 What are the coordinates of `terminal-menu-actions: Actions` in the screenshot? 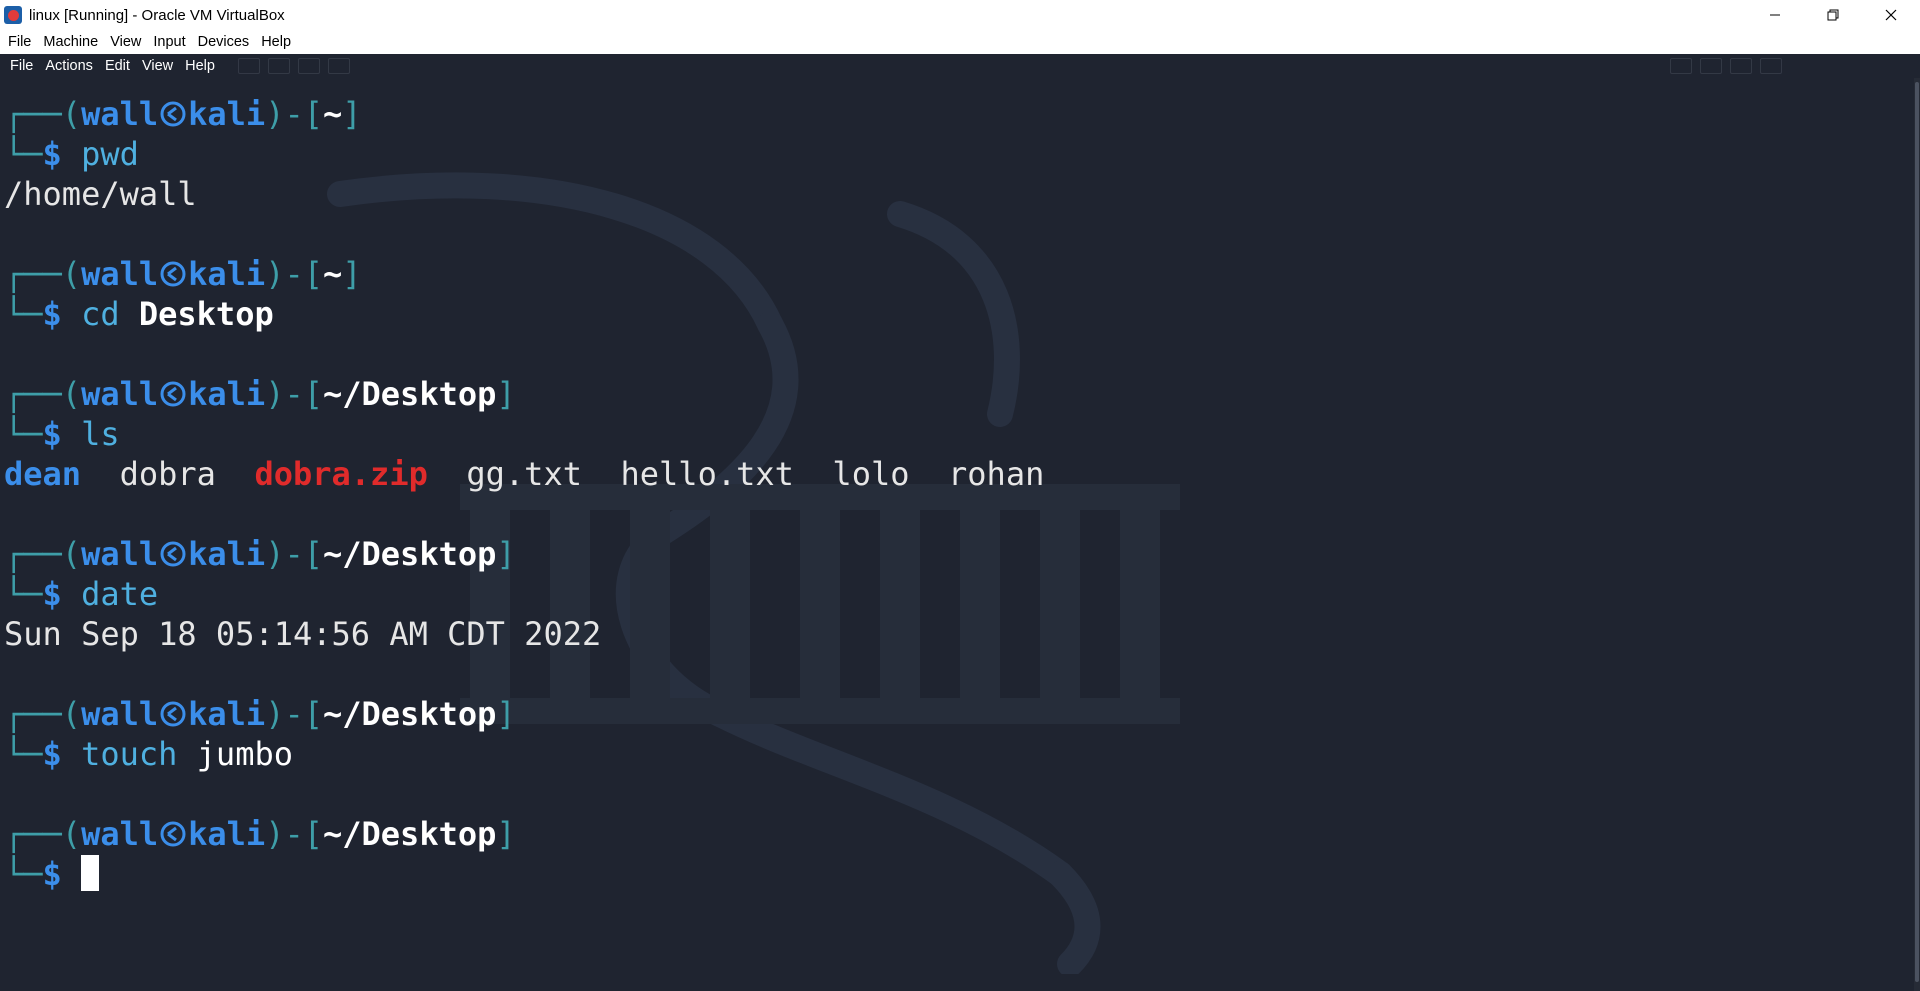 It's located at (69, 66).